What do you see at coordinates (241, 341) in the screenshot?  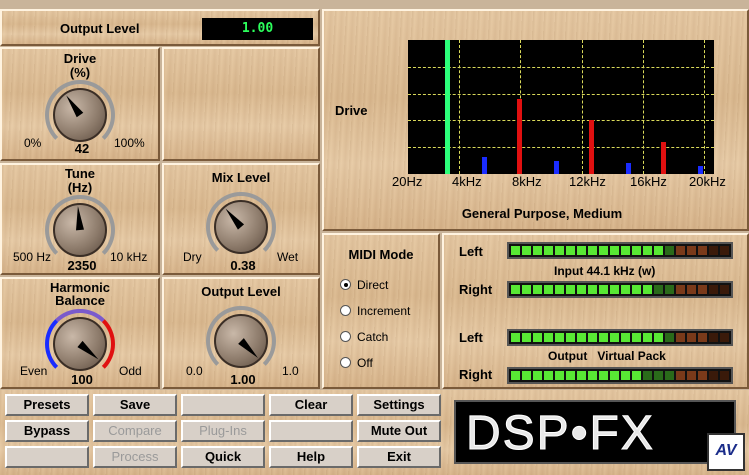 I see `output-knob` at bounding box center [241, 341].